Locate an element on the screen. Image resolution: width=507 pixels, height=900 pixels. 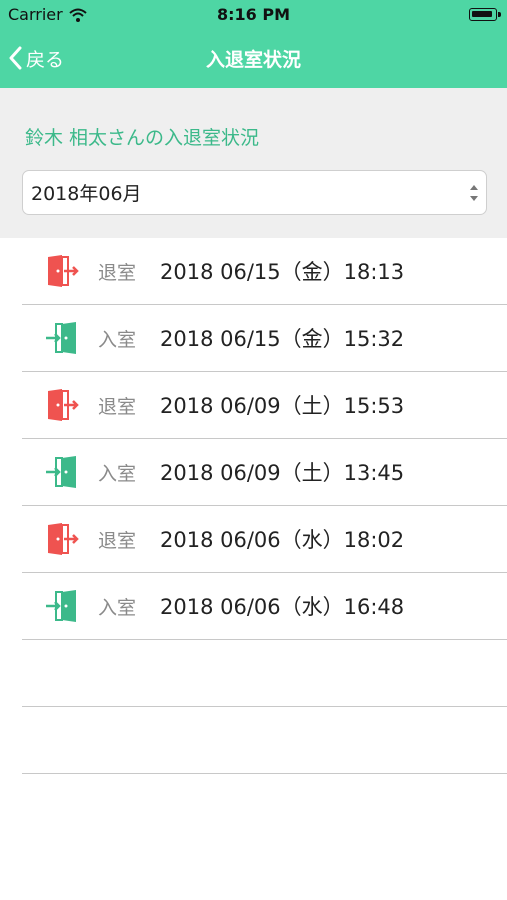
record-datetime: 2018 06/09（土）13:45 is located at coordinates (282, 473).